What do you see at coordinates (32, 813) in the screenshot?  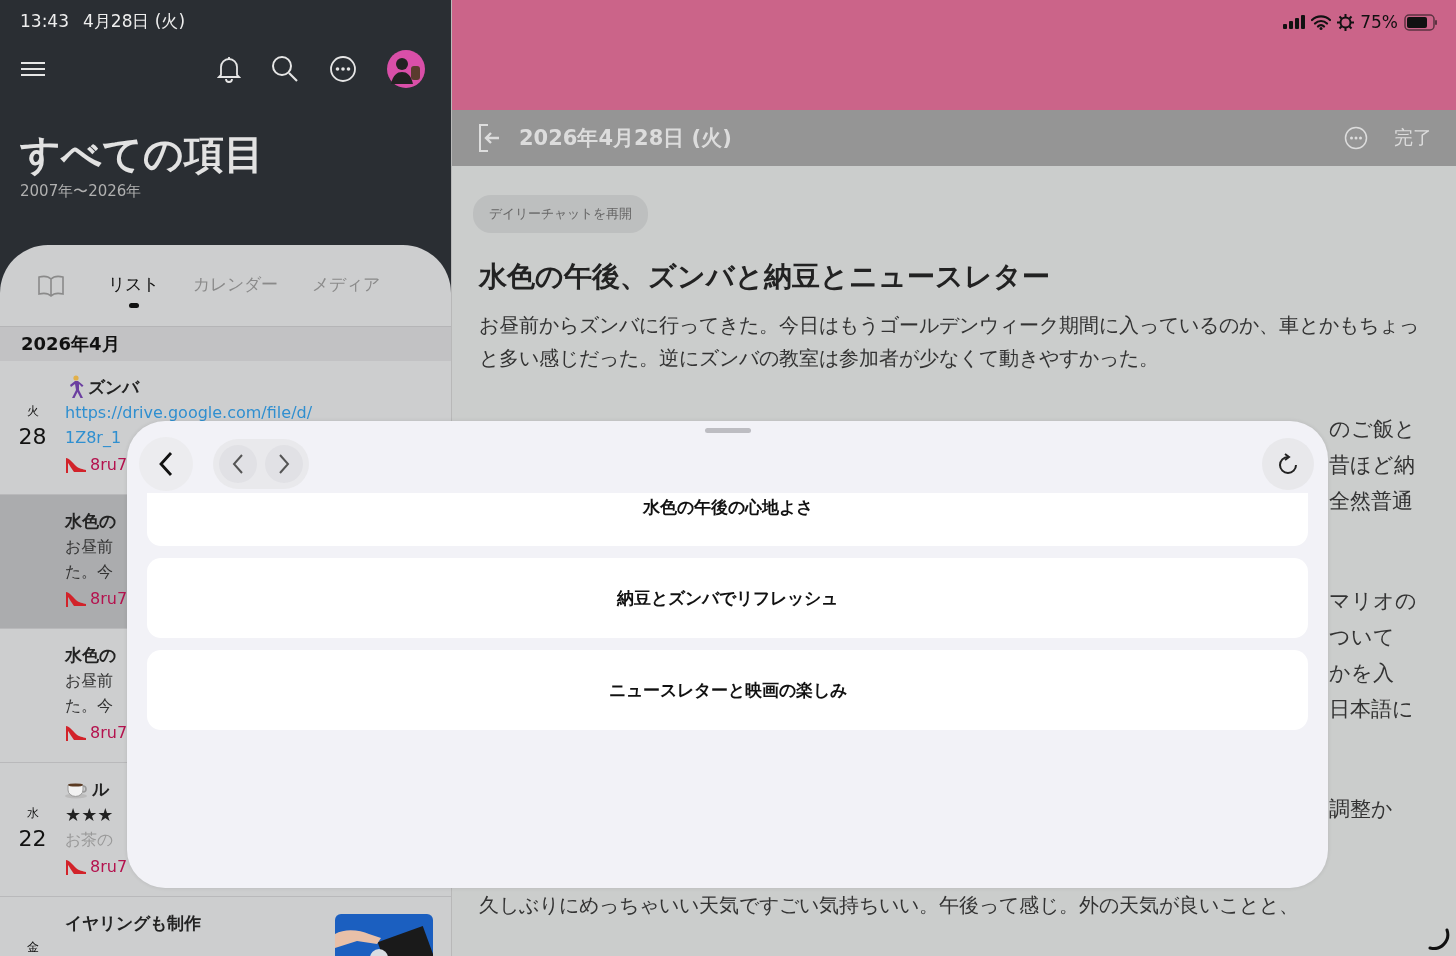 I see `weekday: 水` at bounding box center [32, 813].